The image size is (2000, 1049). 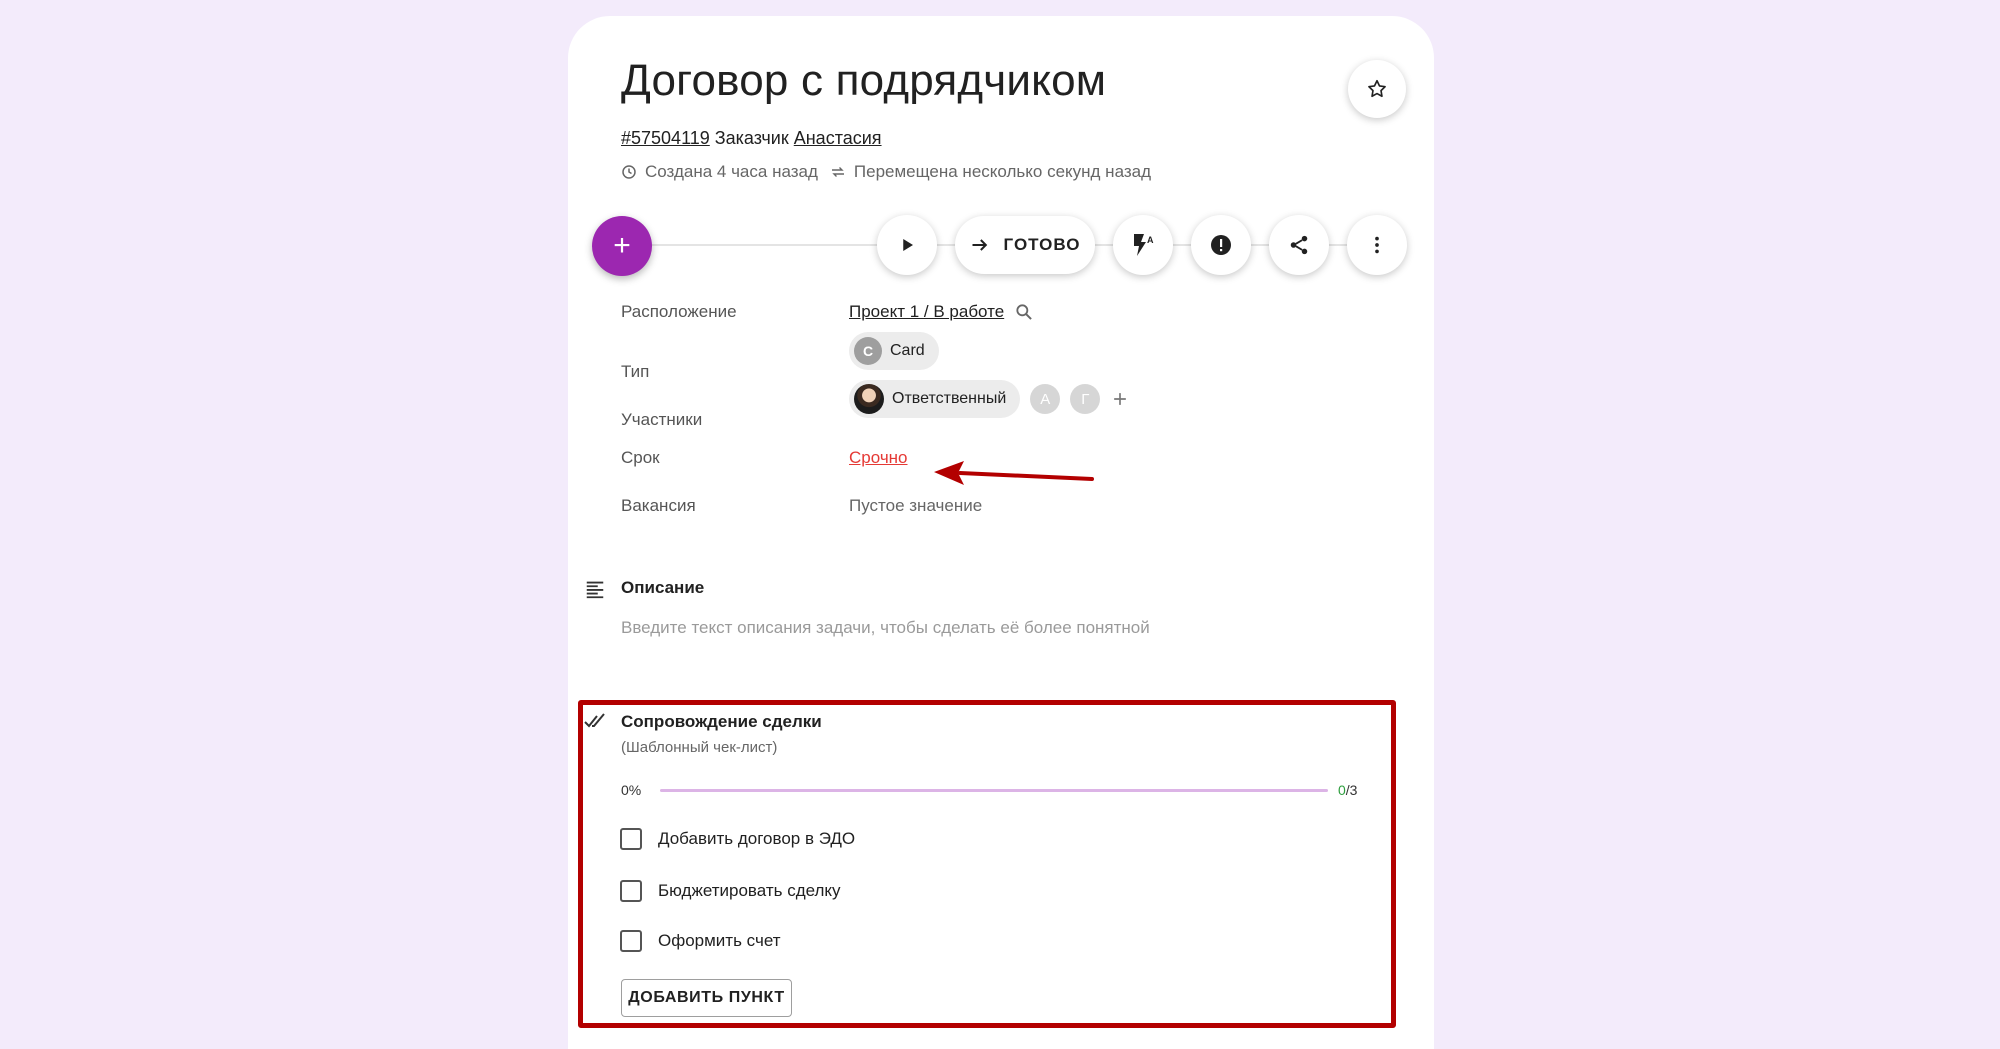 I want to click on checklist-item: Бюджетировать сделку, so click(x=730, y=891).